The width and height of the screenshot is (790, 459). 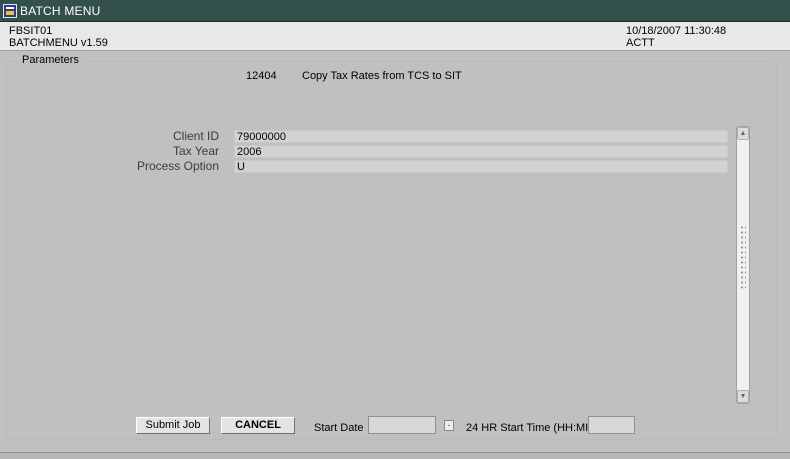 I want to click on header-datetime: 10/18/2007 11:30:48, so click(x=676, y=31).